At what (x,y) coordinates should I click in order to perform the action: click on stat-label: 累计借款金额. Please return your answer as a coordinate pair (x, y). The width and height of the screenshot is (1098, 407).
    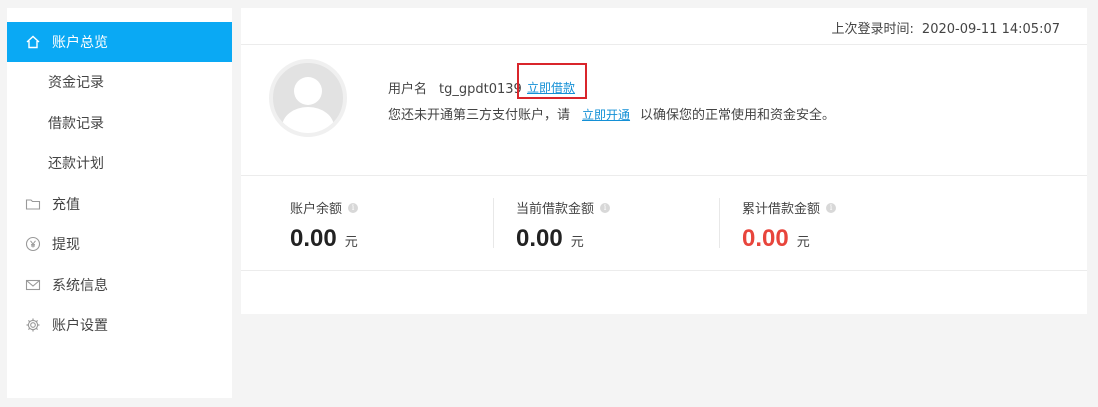
    Looking at the image, I should click on (781, 209).